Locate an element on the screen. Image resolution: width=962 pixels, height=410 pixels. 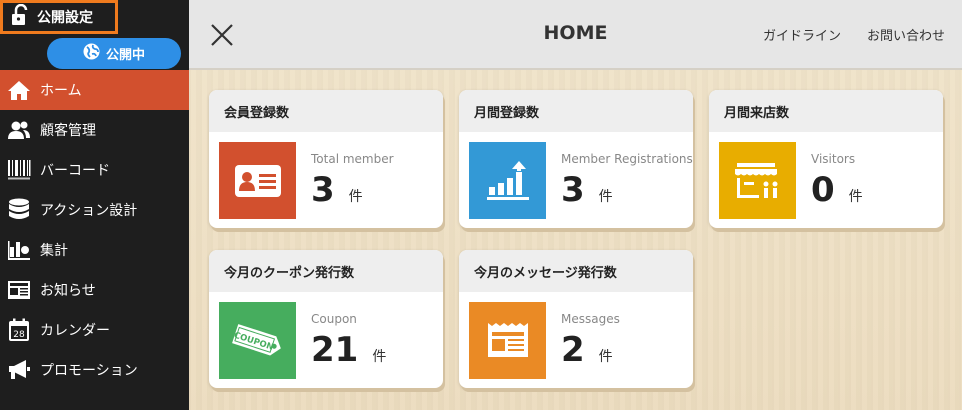
store-icon is located at coordinates (757, 180).